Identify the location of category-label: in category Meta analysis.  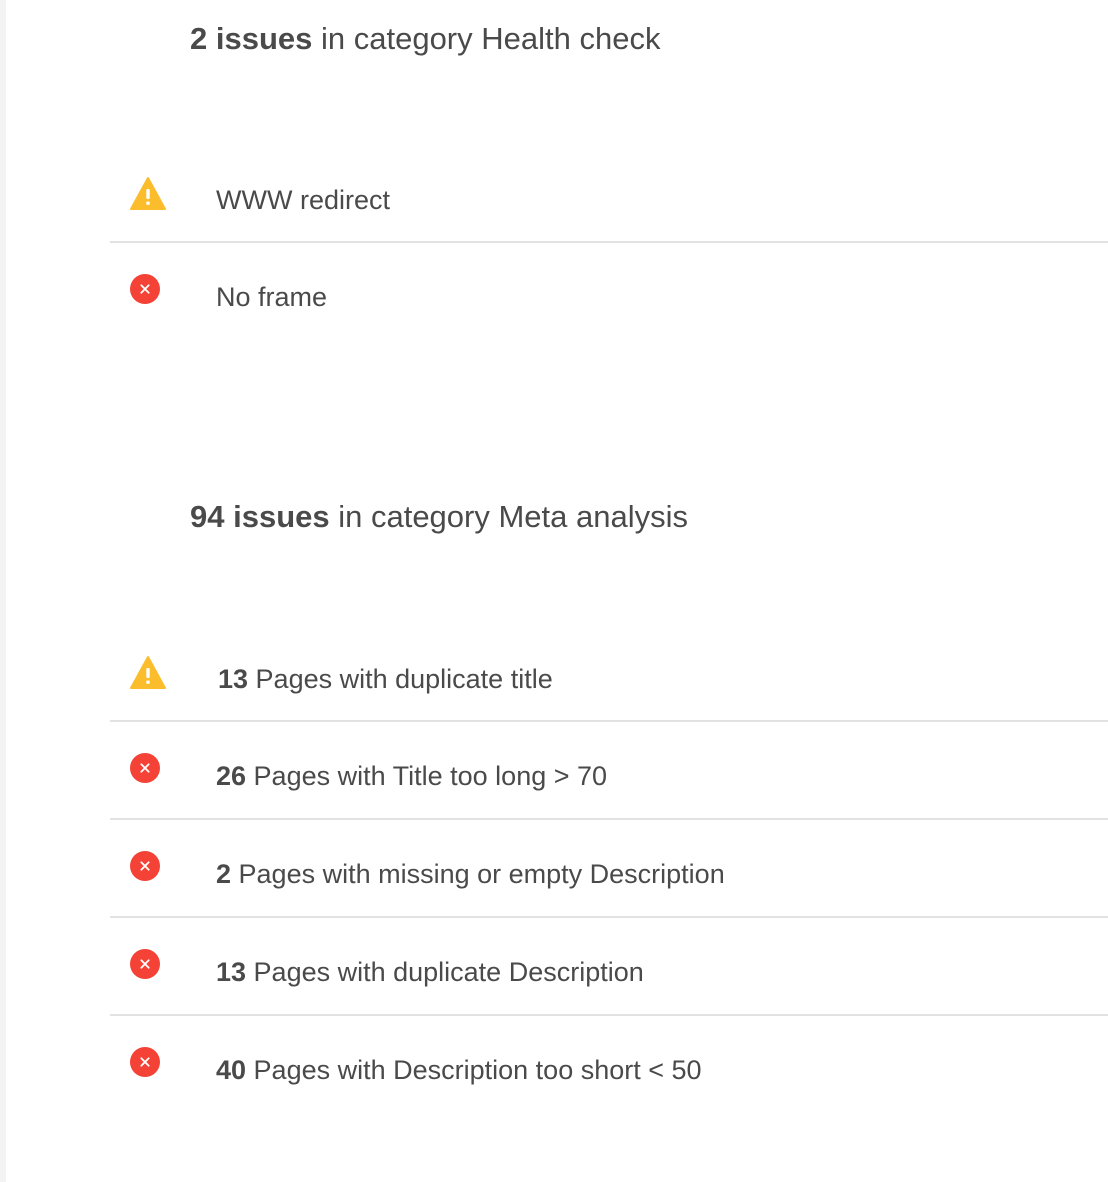
(509, 516).